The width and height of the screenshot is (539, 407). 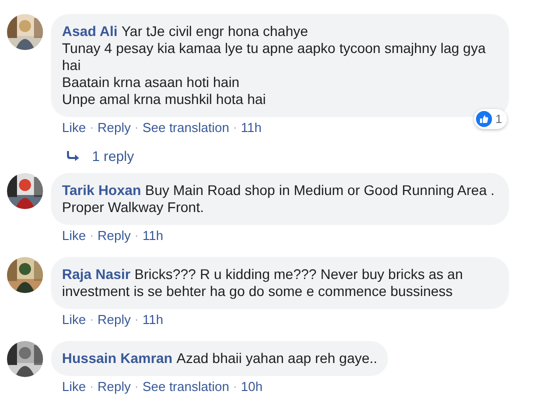 What do you see at coordinates (498, 119) in the screenshot?
I see `reaction-count: 1` at bounding box center [498, 119].